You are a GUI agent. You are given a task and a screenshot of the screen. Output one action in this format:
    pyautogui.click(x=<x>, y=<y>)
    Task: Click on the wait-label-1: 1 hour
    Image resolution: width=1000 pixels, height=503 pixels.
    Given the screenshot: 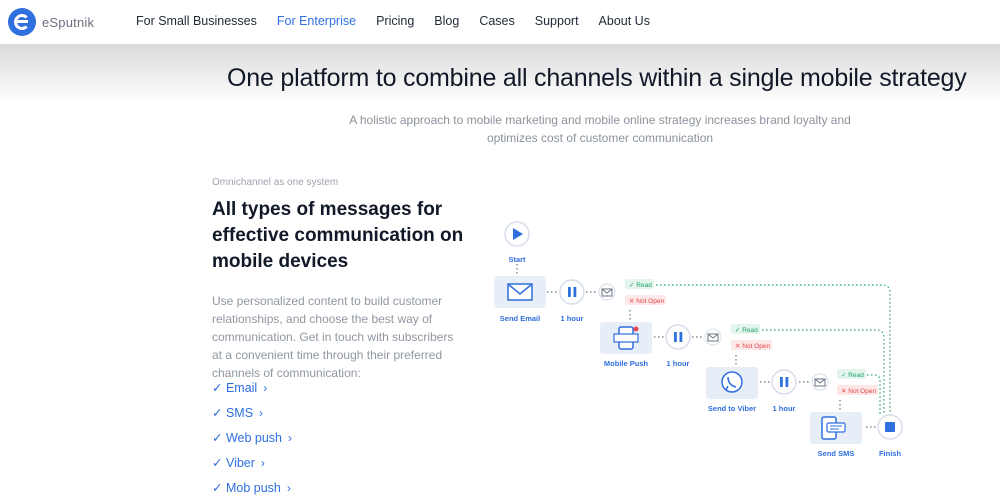 What is the action you would take?
    pyautogui.click(x=572, y=318)
    